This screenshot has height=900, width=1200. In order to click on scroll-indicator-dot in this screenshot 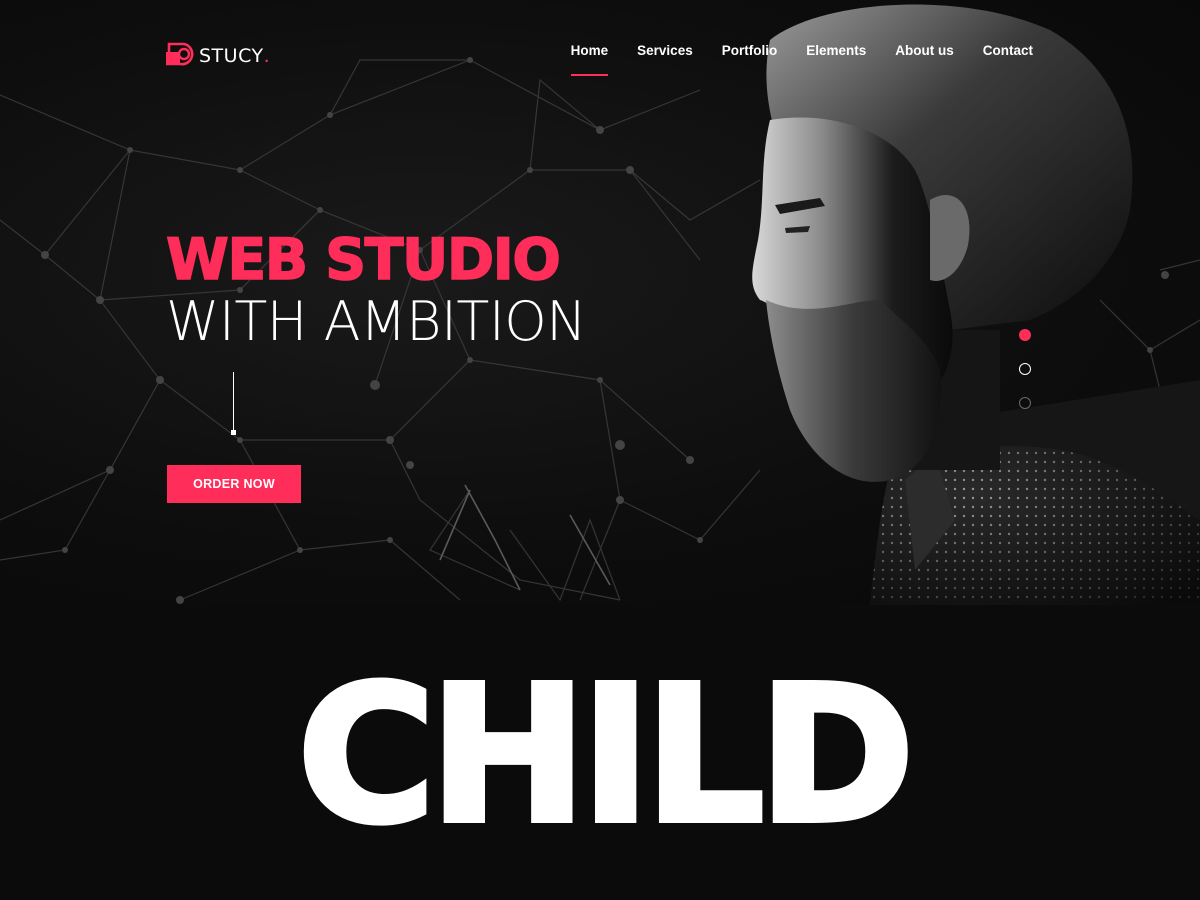, I will do `click(233, 432)`.